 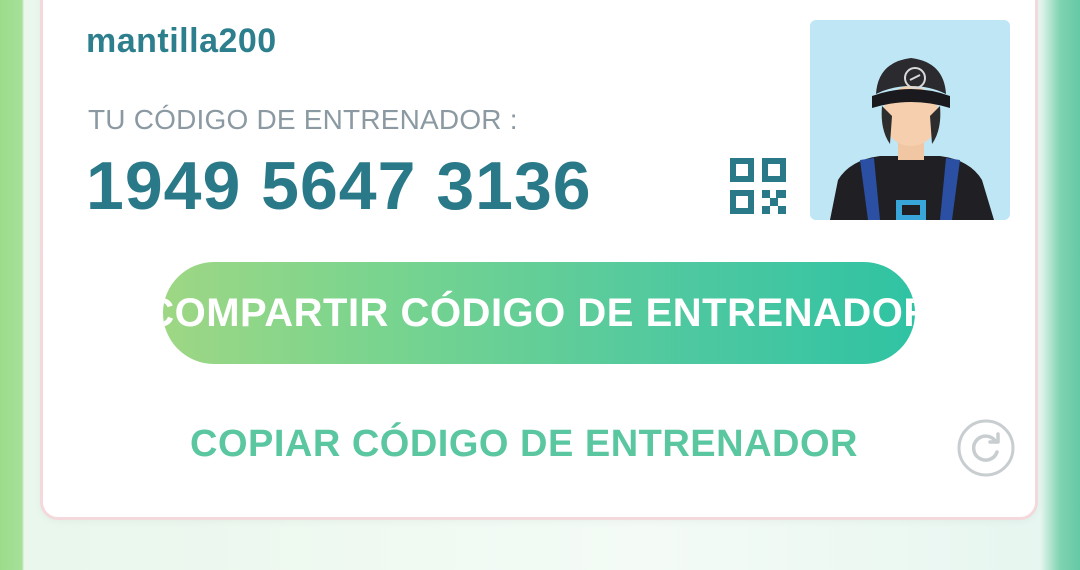 I want to click on share-trainer-code-button: COMPARTIR CÓDIGO DE ENTRENADOR, so click(x=539, y=313).